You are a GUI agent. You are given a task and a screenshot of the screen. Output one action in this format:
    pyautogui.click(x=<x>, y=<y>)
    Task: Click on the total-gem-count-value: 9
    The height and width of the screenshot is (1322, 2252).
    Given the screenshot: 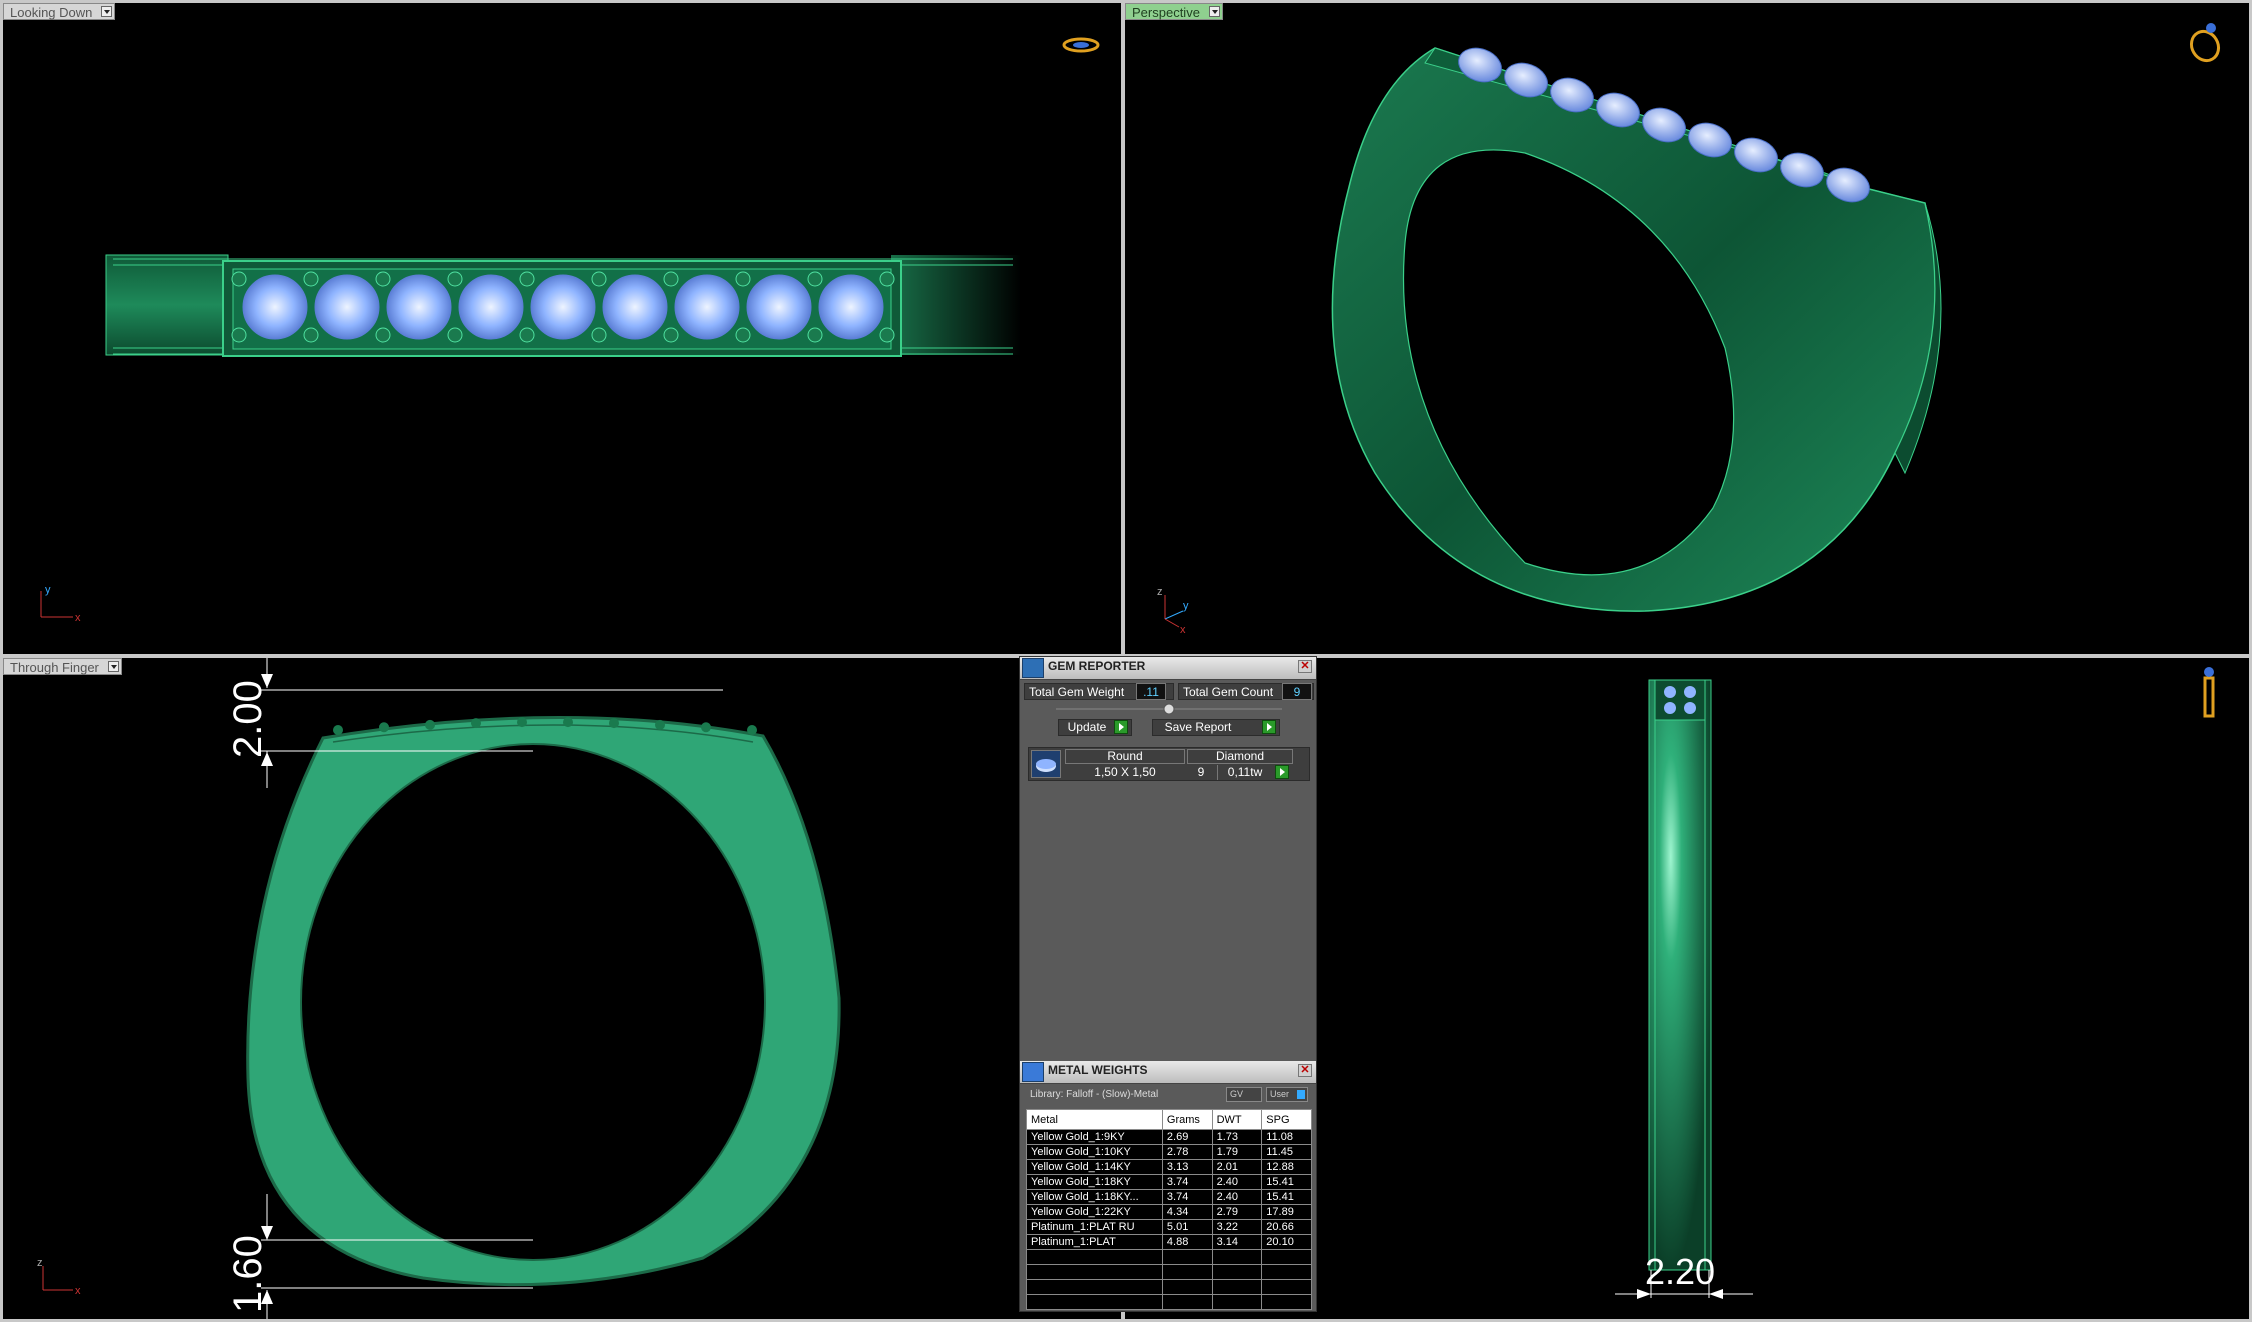 What is the action you would take?
    pyautogui.click(x=1297, y=691)
    